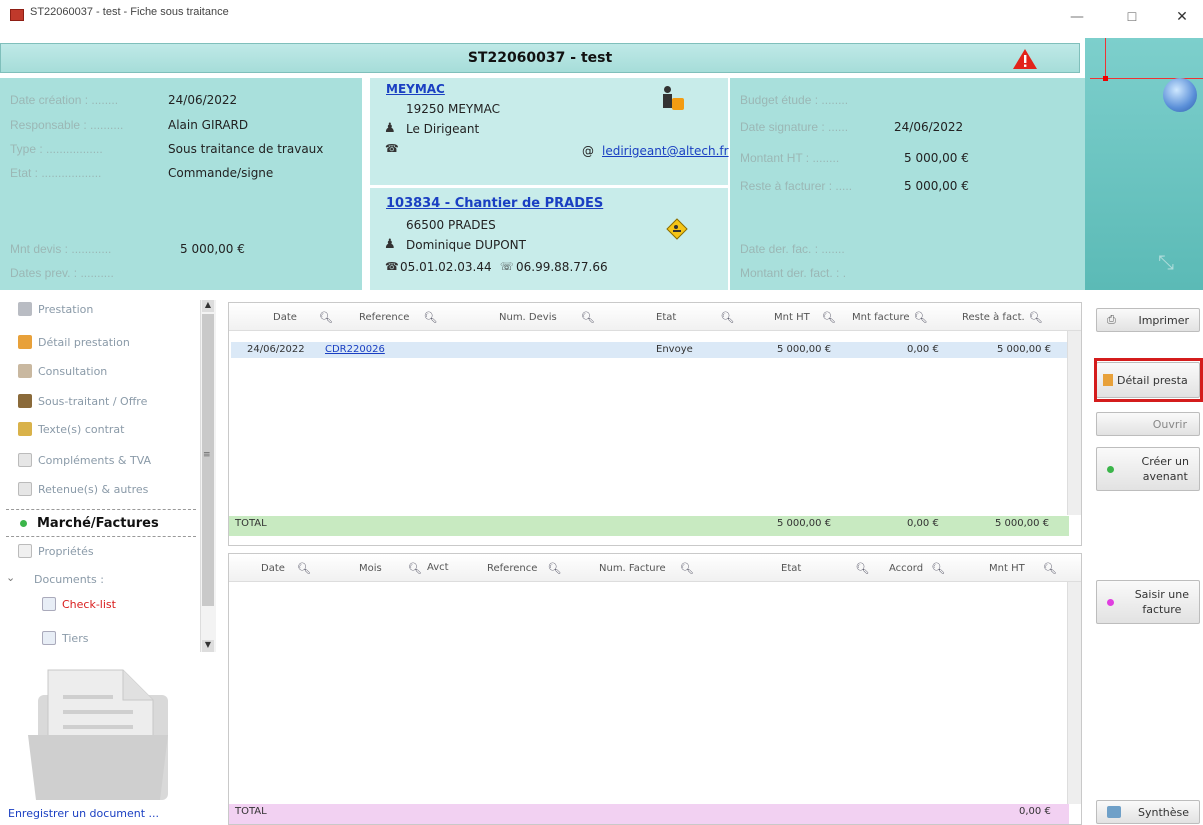 The height and width of the screenshot is (825, 1203). What do you see at coordinates (74, 342) in the screenshot?
I see `sidebar-item-detail-prestation: Détail prestation` at bounding box center [74, 342].